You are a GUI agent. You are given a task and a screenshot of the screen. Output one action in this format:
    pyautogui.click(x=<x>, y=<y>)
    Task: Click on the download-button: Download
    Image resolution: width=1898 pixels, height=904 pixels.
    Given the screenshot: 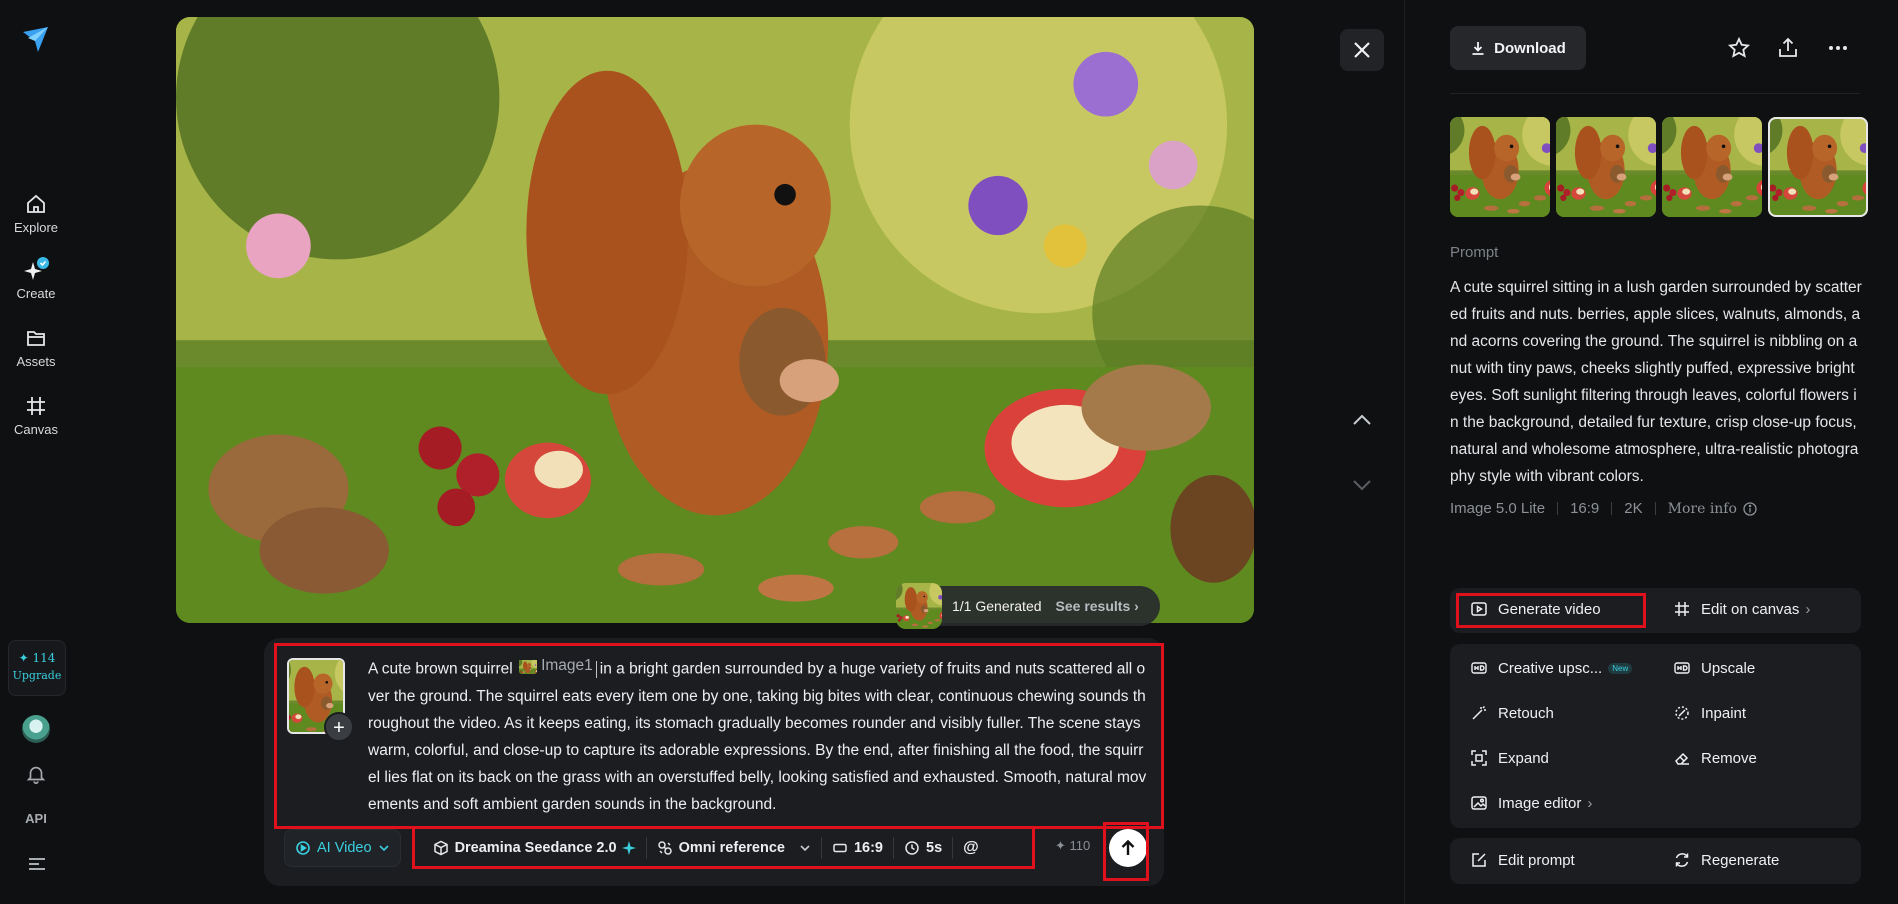 What is the action you would take?
    pyautogui.click(x=1518, y=48)
    